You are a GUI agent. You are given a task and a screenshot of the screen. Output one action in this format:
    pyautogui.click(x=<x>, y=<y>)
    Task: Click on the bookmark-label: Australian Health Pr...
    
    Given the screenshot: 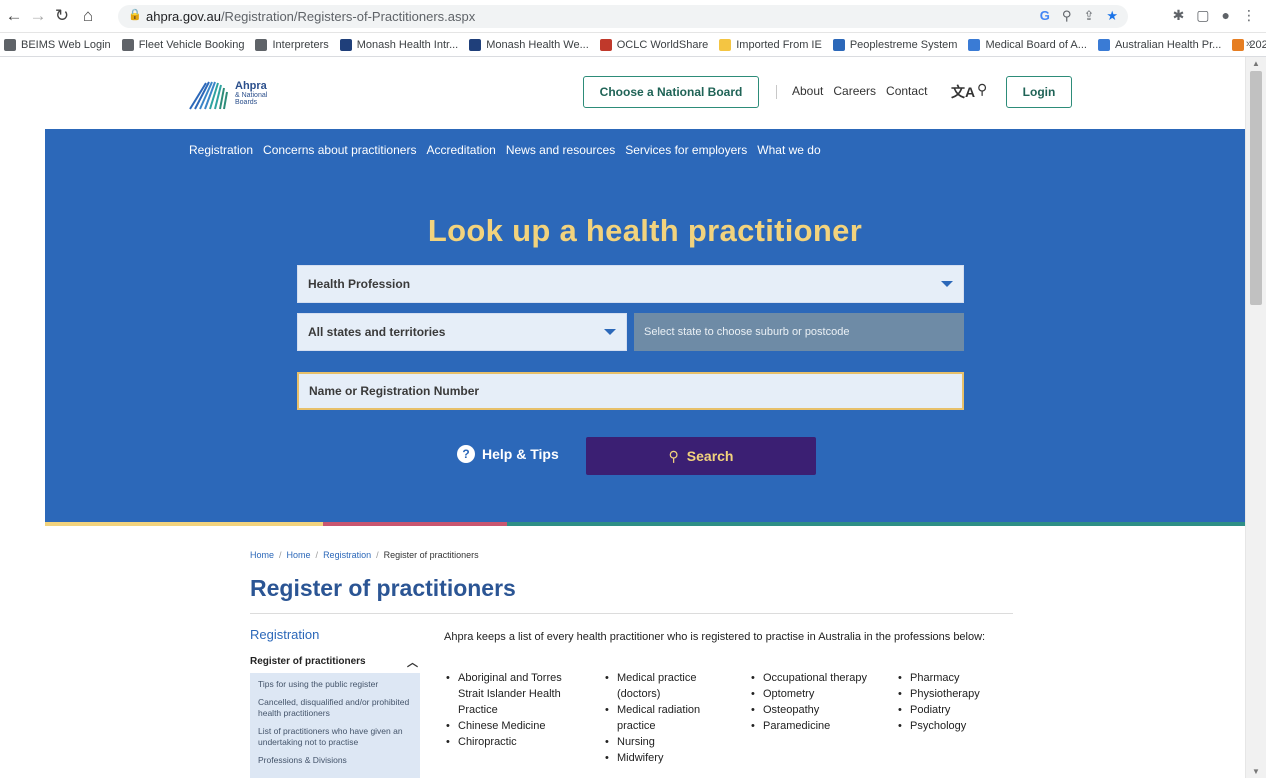 What is the action you would take?
    pyautogui.click(x=1168, y=44)
    